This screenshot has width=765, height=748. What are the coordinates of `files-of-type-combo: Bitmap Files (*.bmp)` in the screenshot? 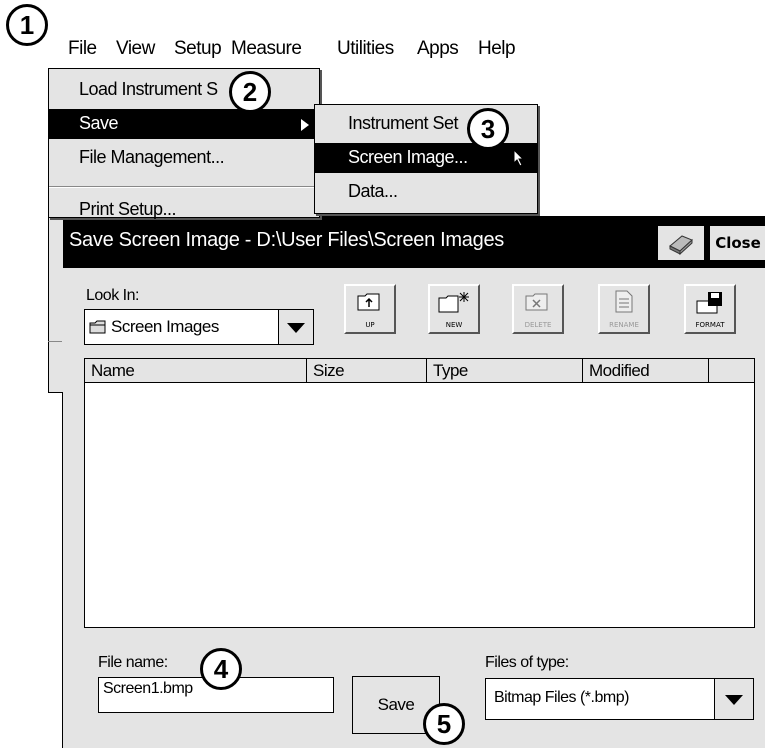 It's located at (619, 699).